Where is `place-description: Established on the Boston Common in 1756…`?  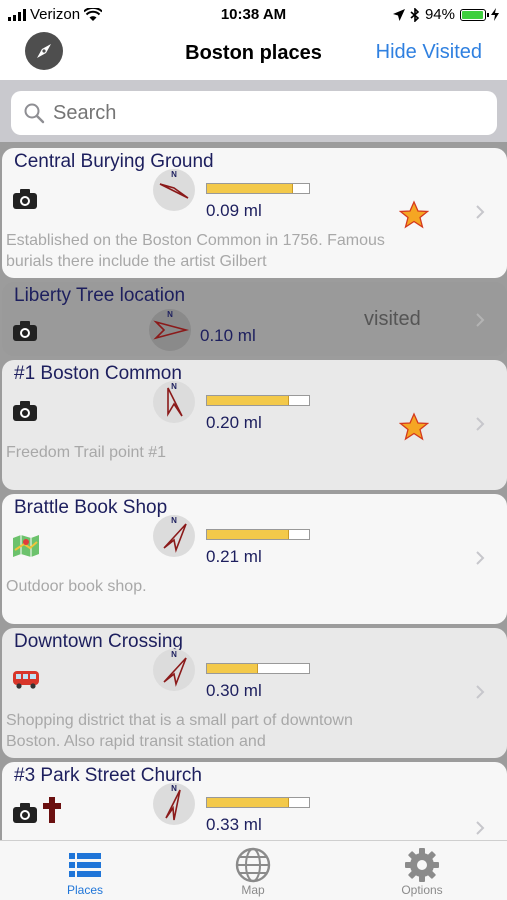 place-description: Established on the Boston Common in 1756… is located at coordinates (195, 251).